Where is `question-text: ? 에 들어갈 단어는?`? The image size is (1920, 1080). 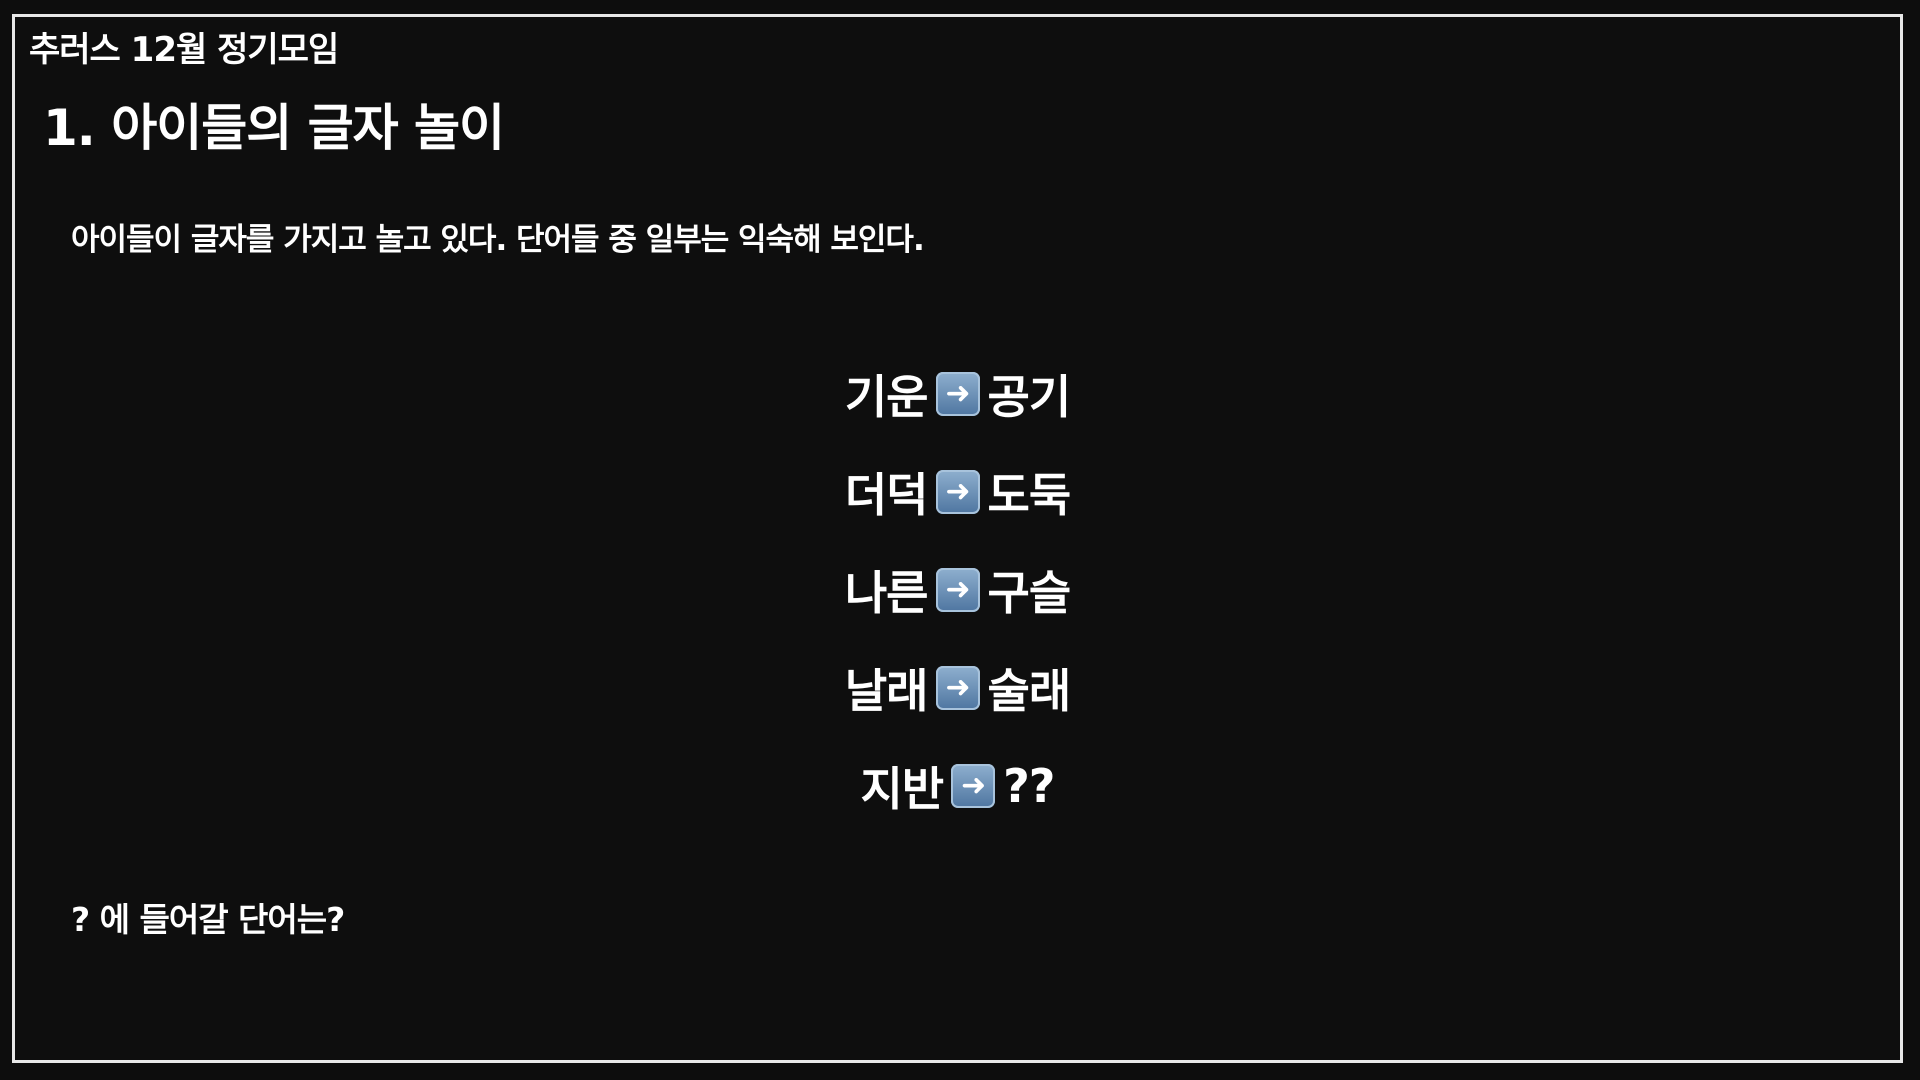
question-text: ? 에 들어갈 단어는? is located at coordinates (208, 919).